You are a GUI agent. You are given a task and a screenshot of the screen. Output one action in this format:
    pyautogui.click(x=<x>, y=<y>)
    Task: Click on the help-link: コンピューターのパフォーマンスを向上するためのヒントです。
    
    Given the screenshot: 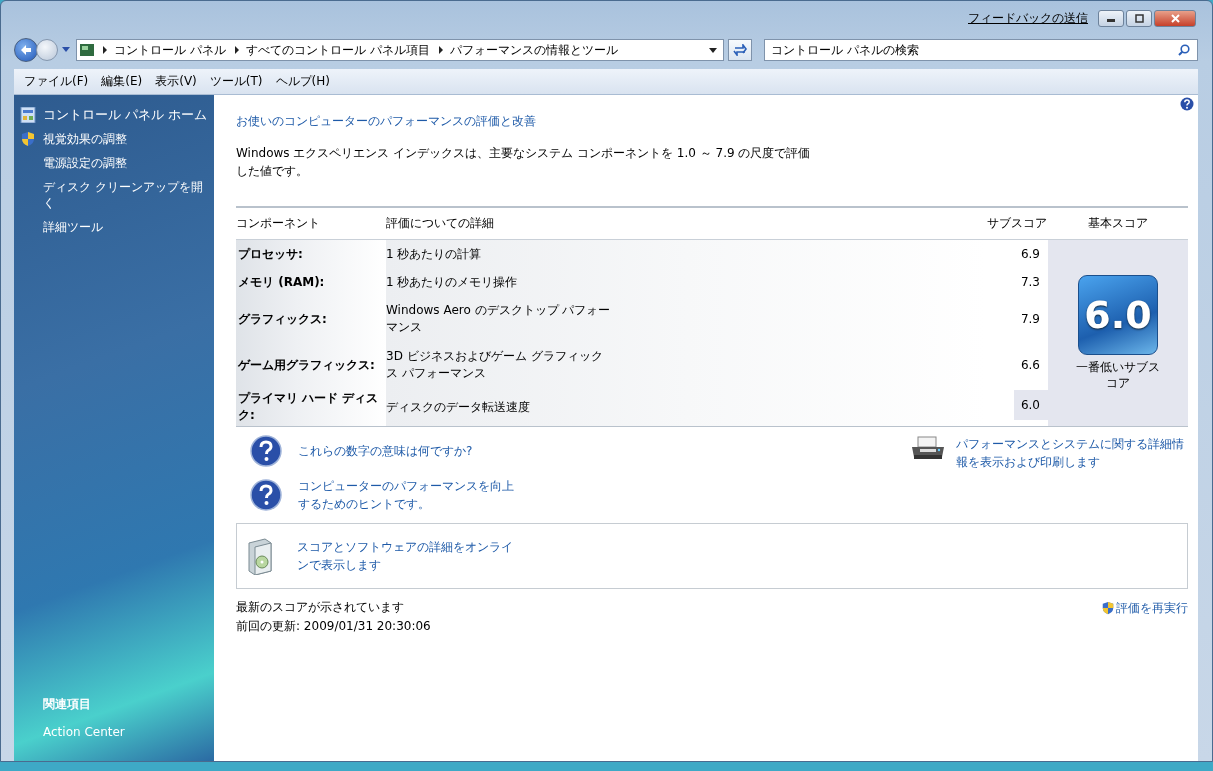 What is the action you would take?
    pyautogui.click(x=407, y=495)
    